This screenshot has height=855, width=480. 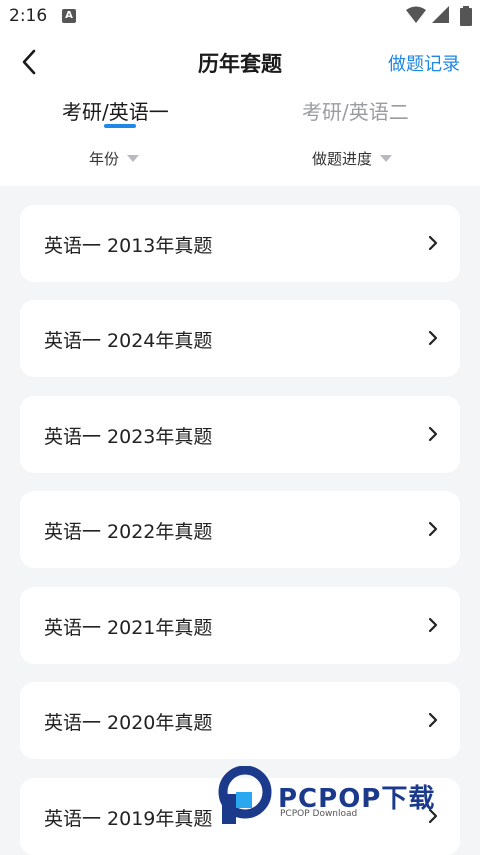 I want to click on pcpop-logo-icon, so click(x=245, y=795).